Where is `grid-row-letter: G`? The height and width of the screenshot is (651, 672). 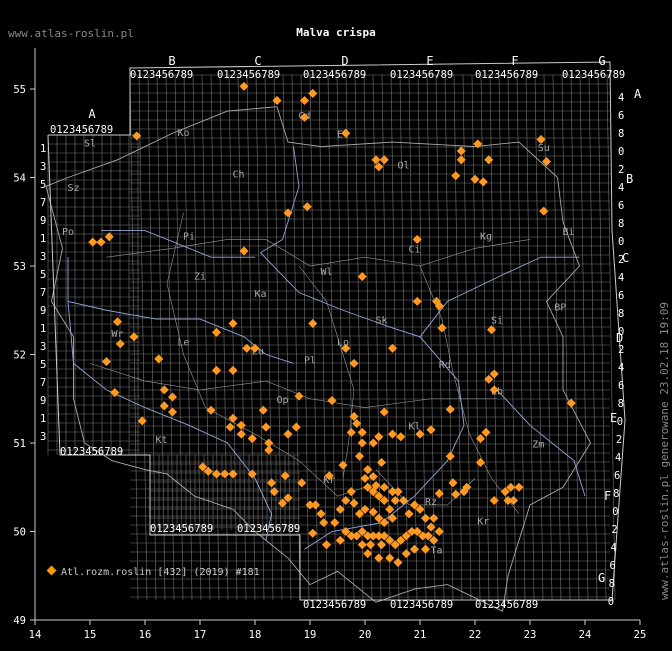
grid-row-letter: G is located at coordinates (601, 578).